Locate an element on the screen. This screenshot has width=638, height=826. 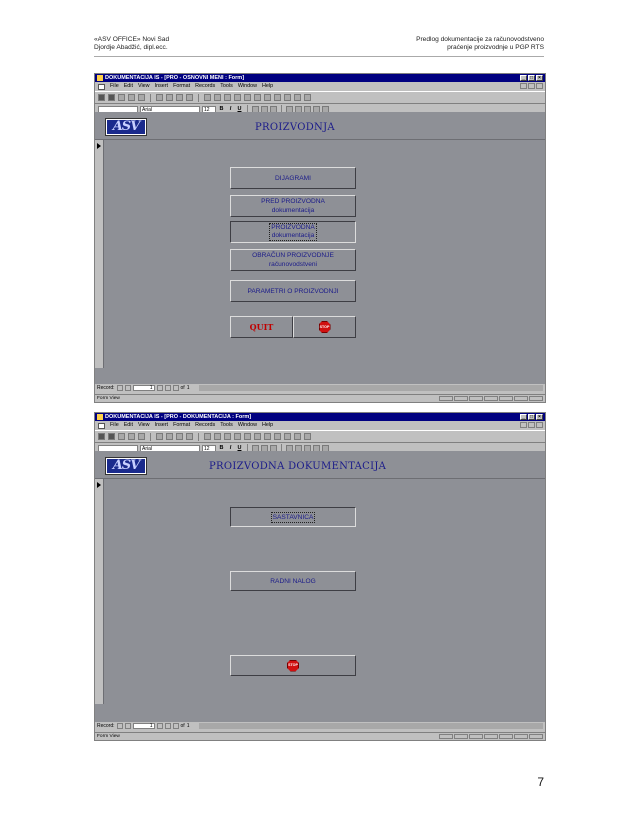
dijagrami-button: DIJAGRAMI is located at coordinates (293, 178).